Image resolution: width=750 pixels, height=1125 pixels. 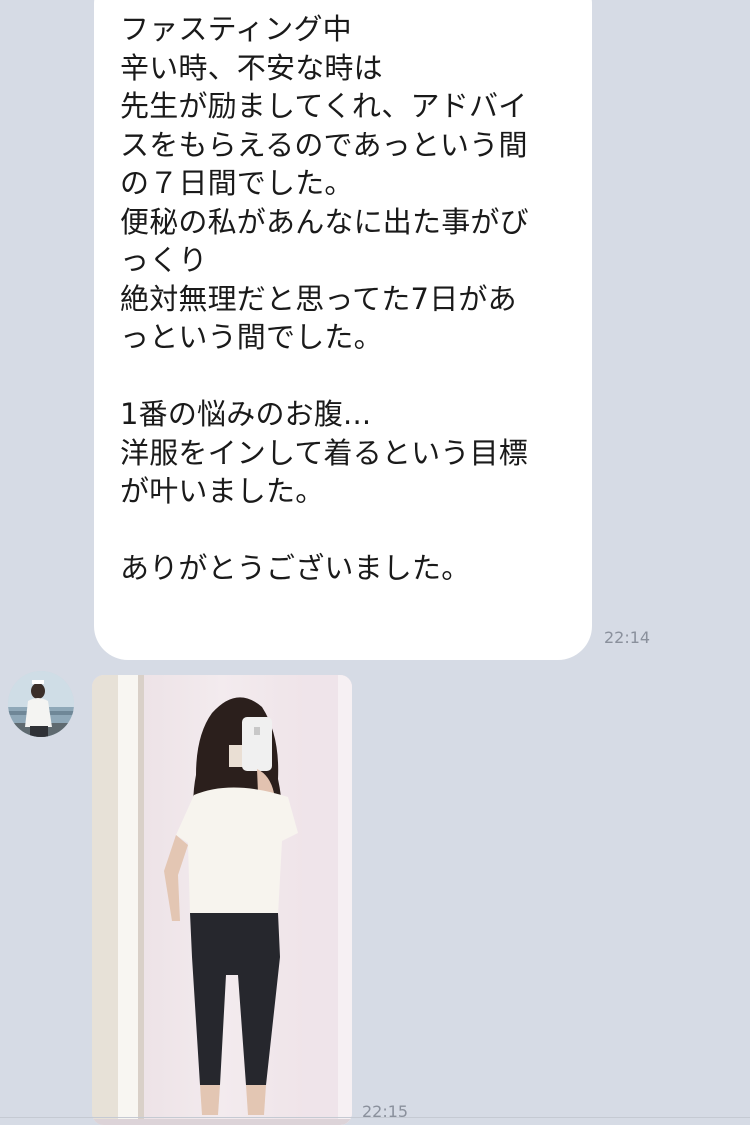 I want to click on avatar-image, so click(x=41, y=704).